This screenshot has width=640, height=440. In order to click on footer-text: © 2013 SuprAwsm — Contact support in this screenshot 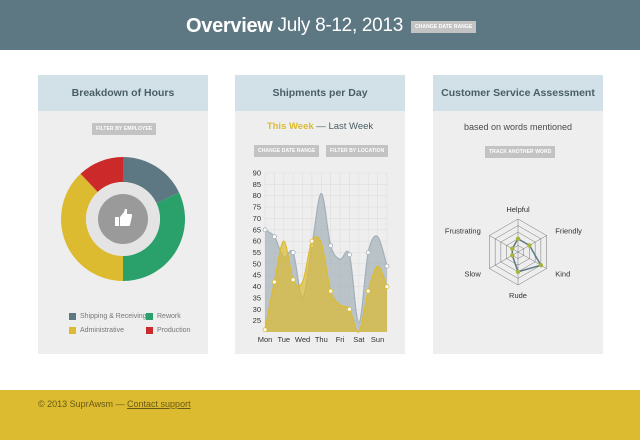, I will do `click(114, 404)`.